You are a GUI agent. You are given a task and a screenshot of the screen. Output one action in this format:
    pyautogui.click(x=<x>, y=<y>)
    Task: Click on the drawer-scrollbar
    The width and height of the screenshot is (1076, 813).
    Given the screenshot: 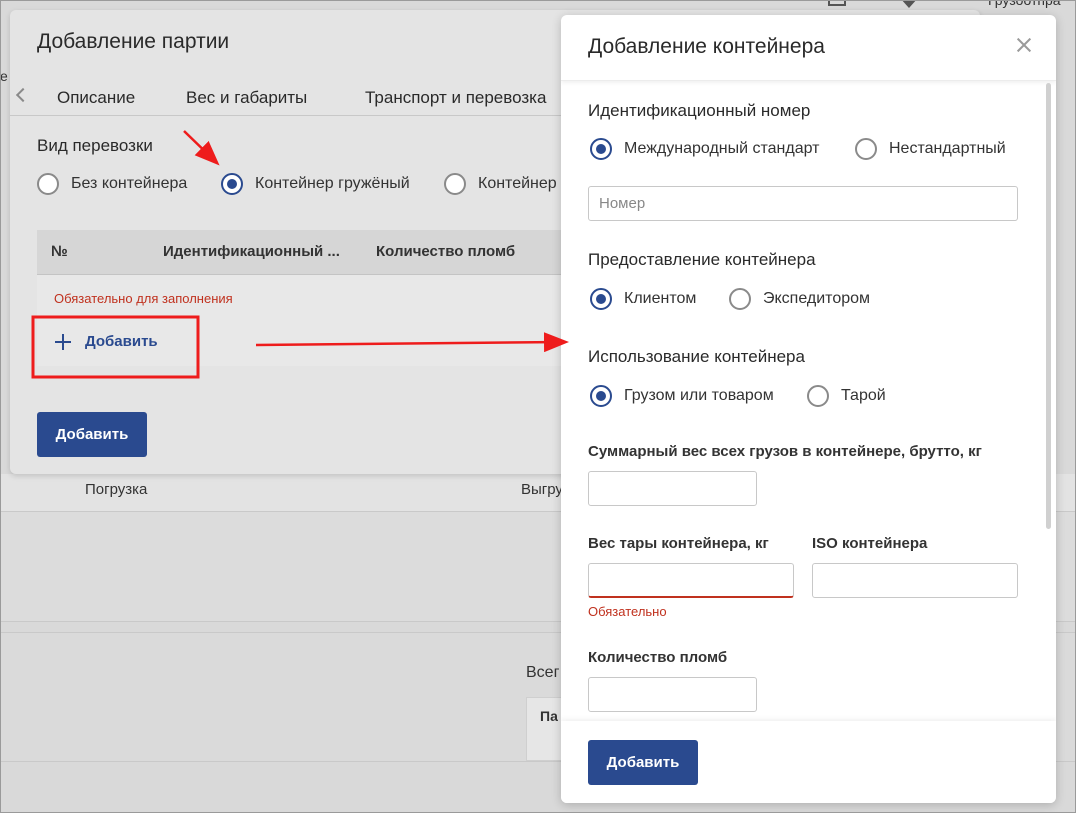 What is the action you would take?
    pyautogui.click(x=1048, y=306)
    